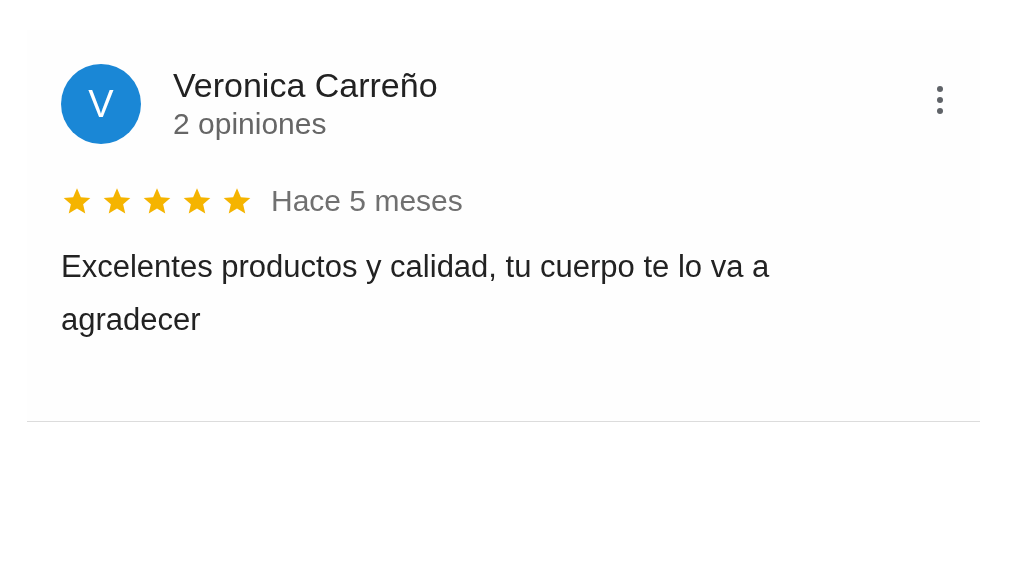  What do you see at coordinates (940, 100) in the screenshot?
I see `more-icon` at bounding box center [940, 100].